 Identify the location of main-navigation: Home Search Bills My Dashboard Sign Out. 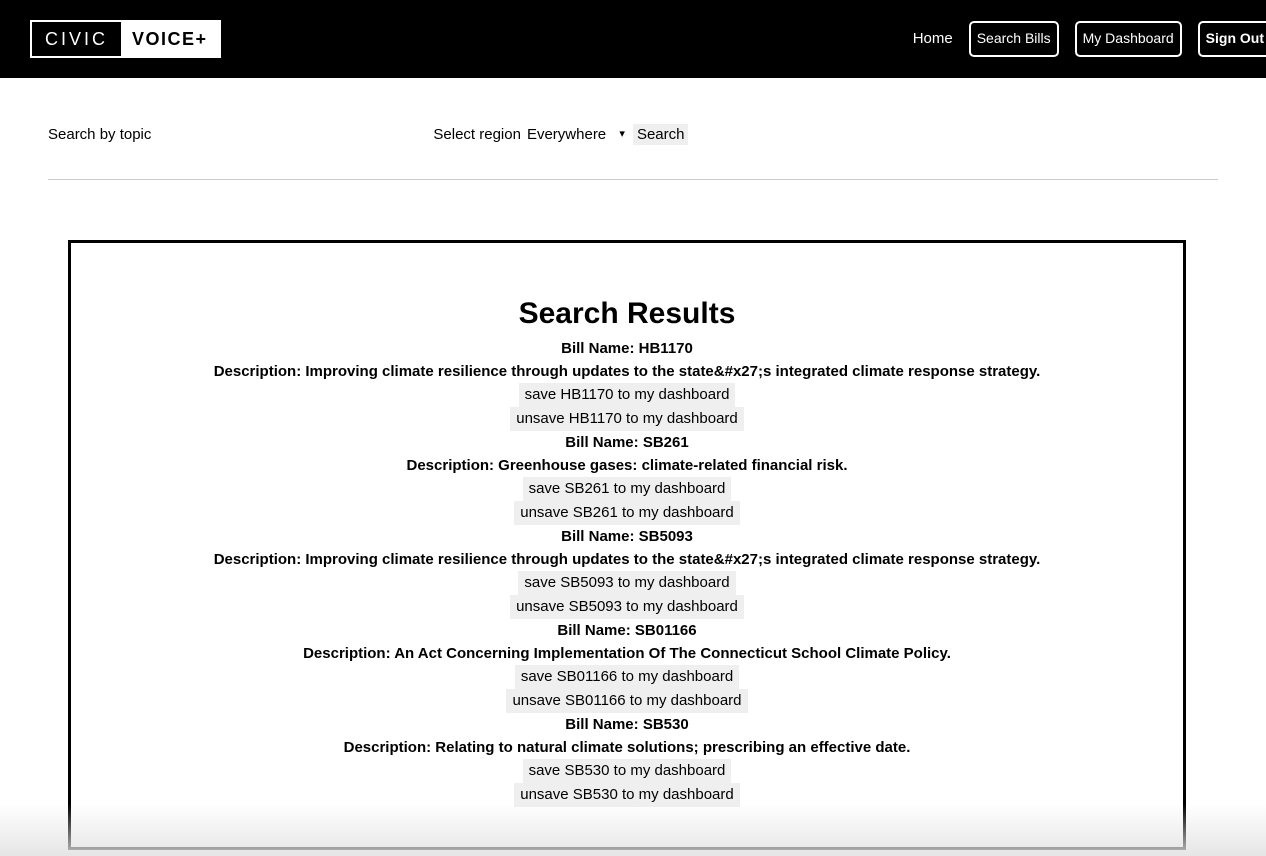
(1089, 39).